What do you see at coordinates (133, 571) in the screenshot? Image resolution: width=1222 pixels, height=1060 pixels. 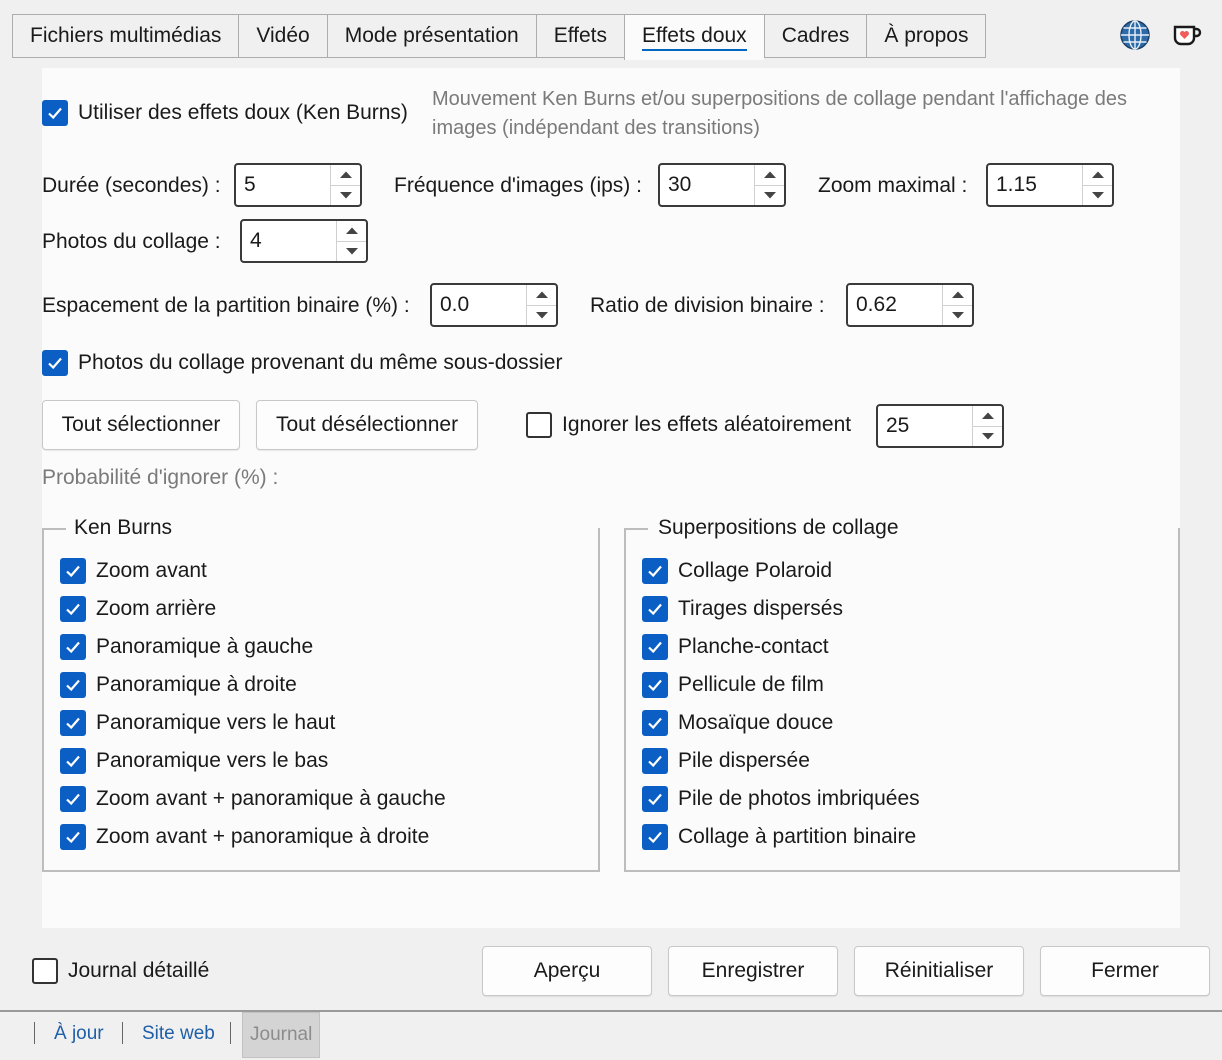 I see `list-item: Zoom avant` at bounding box center [133, 571].